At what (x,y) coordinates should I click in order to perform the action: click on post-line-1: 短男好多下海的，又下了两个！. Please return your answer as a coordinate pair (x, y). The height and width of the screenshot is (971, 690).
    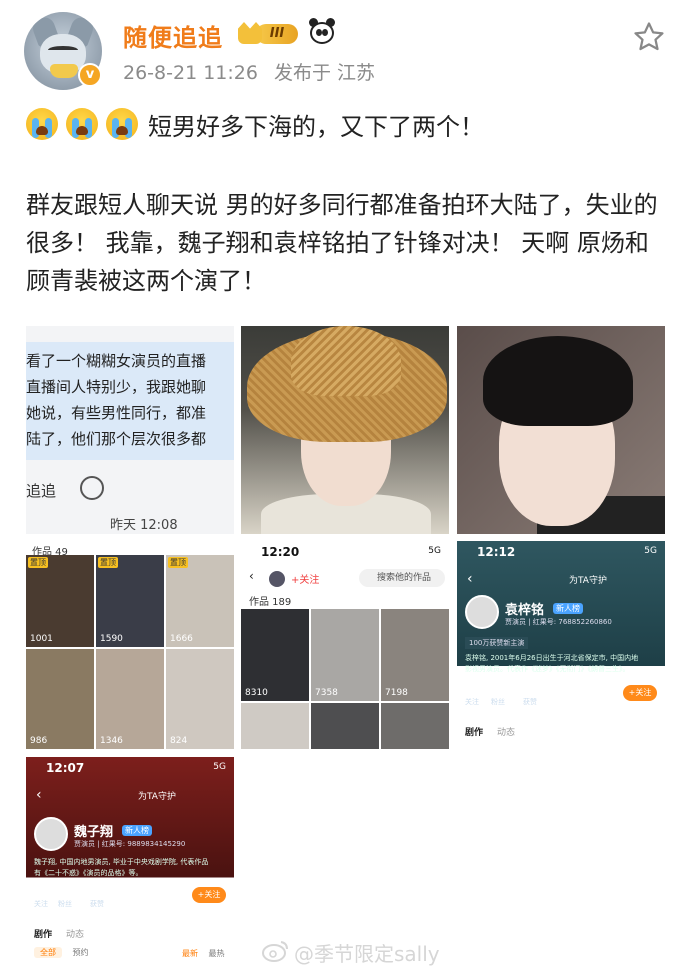
    Looking at the image, I should click on (255, 124).